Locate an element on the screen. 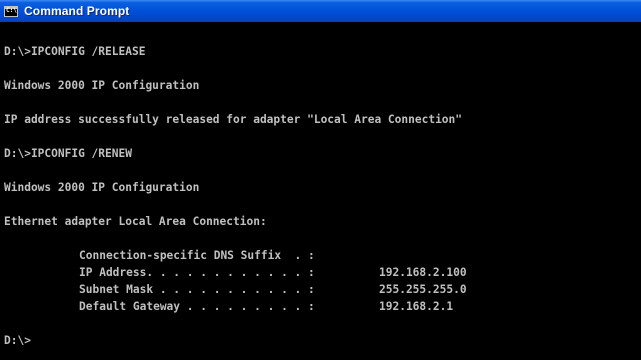  console-icon: C:\ is located at coordinates (11, 11).